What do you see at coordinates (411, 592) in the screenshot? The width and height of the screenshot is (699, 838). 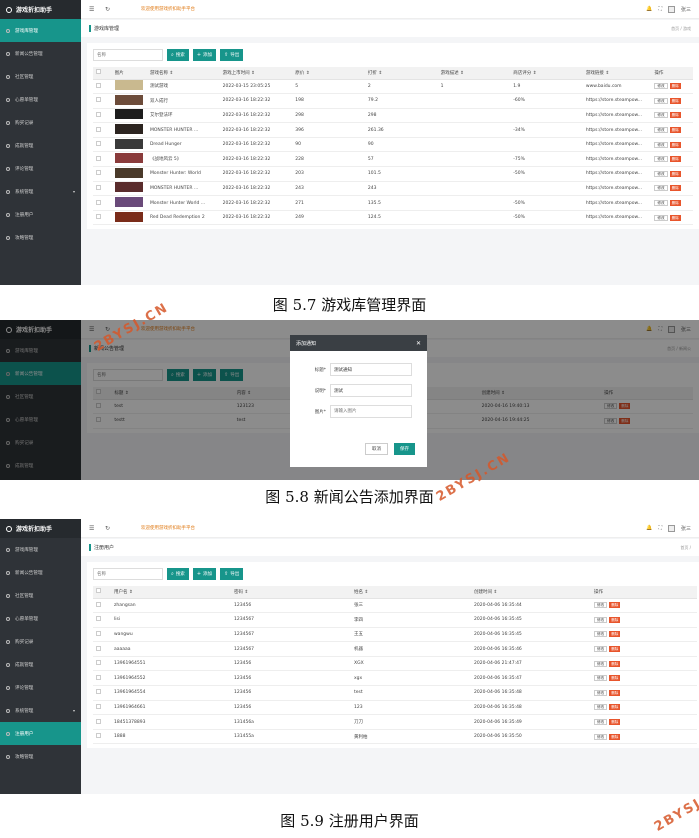 I see `column-header: 姓名 ⇕` at bounding box center [411, 592].